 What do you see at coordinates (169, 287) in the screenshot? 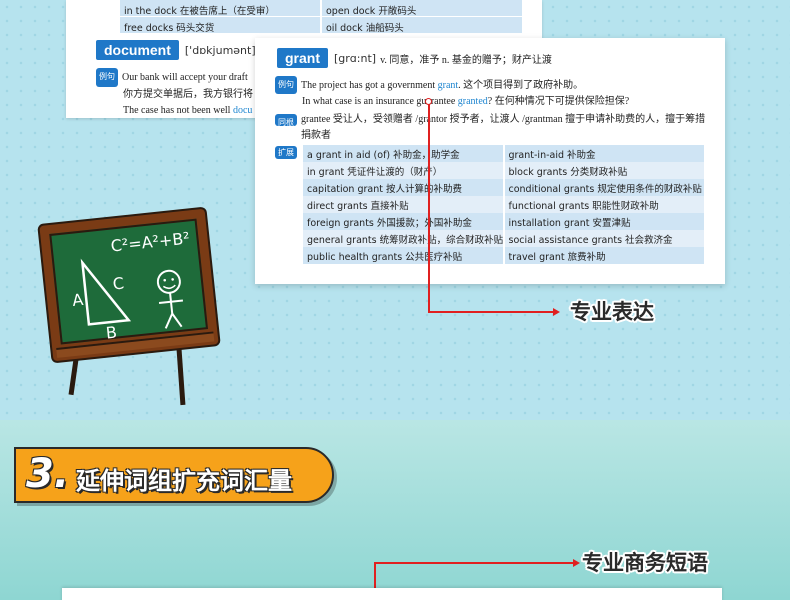
I see `stick-figure-smile` at bounding box center [169, 287].